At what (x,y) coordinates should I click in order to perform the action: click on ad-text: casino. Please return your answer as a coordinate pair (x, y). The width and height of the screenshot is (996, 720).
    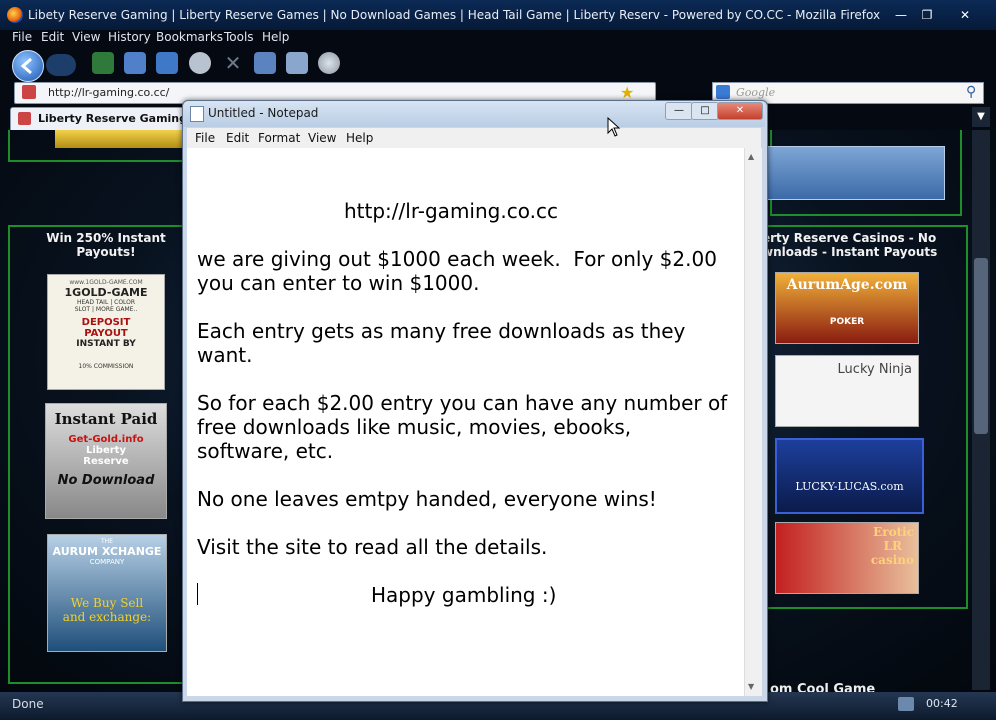
    Looking at the image, I should click on (892, 560).